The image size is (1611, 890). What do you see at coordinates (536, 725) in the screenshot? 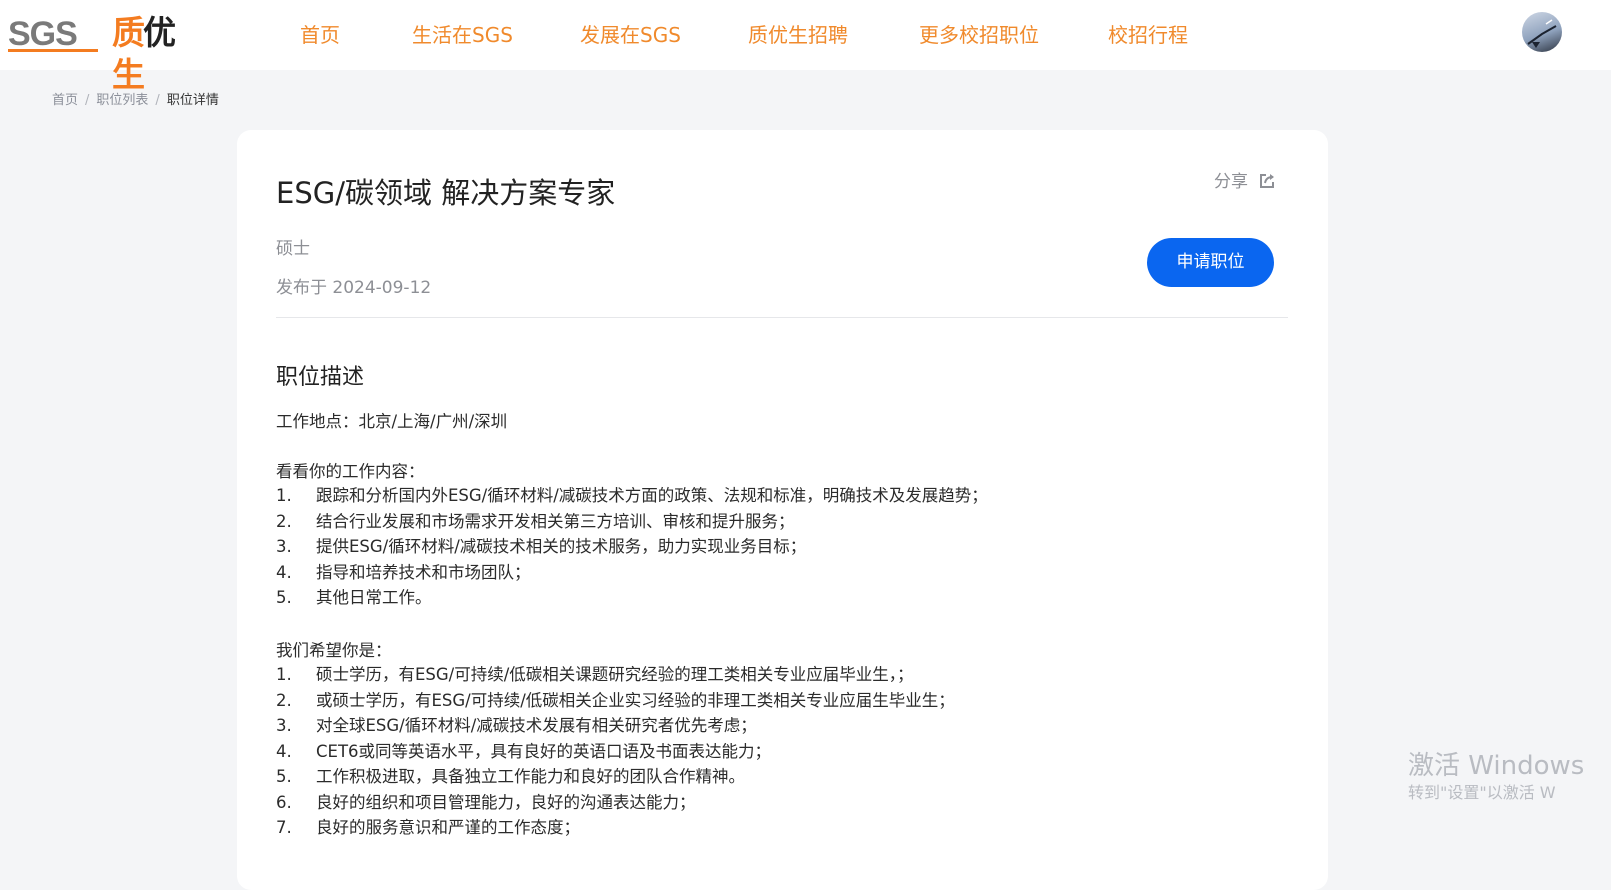
I see `list-item-text: 对全球ESG/循环材料/减碳技术发展有相关研究者优先考虑；` at bounding box center [536, 725].